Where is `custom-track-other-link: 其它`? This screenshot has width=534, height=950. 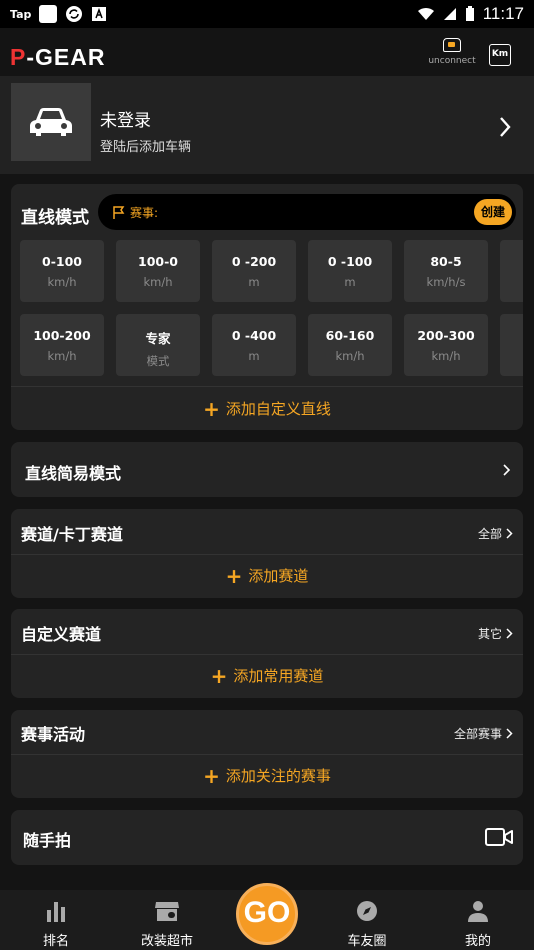 custom-track-other-link: 其它 is located at coordinates (495, 633).